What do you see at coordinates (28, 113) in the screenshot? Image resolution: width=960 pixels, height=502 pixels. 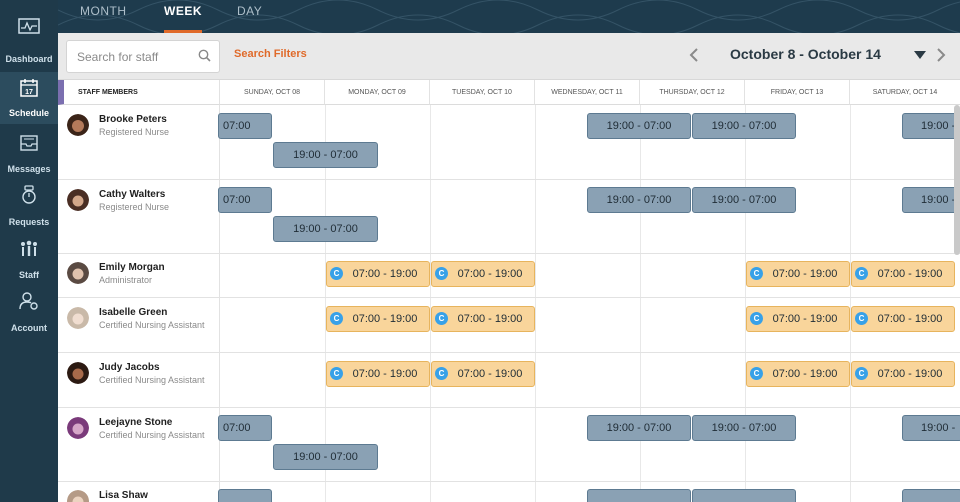 I see `nav-schedule-label: Schedule` at bounding box center [28, 113].